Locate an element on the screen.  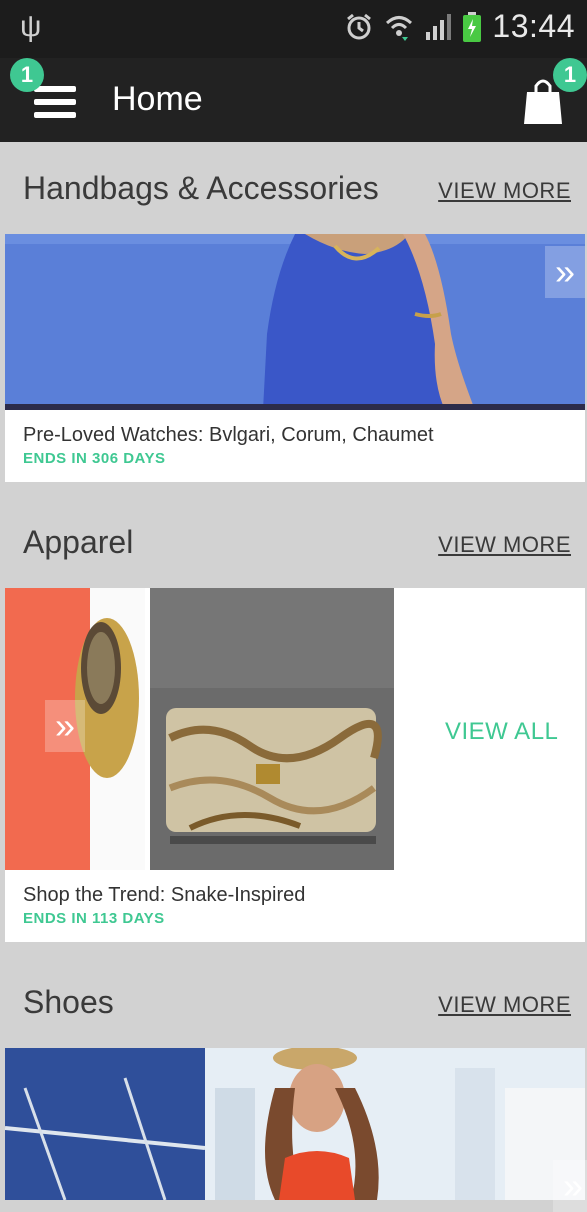
status-bar: ψ 13:44 is located at coordinates (293, 29).